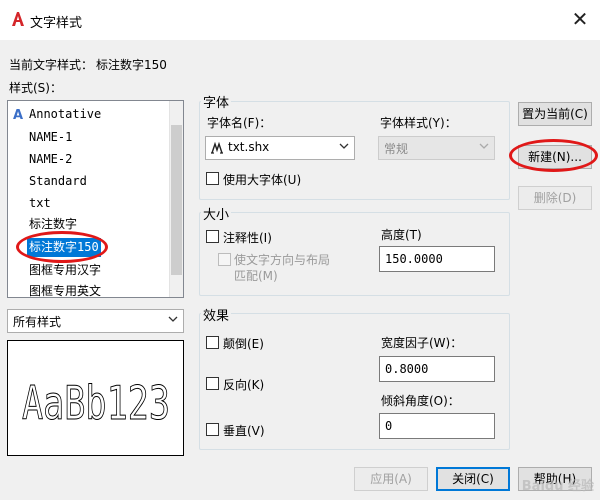 This screenshot has width=600, height=500. Describe the element at coordinates (244, 385) in the screenshot. I see `backwards-label: 反向(K)` at that location.